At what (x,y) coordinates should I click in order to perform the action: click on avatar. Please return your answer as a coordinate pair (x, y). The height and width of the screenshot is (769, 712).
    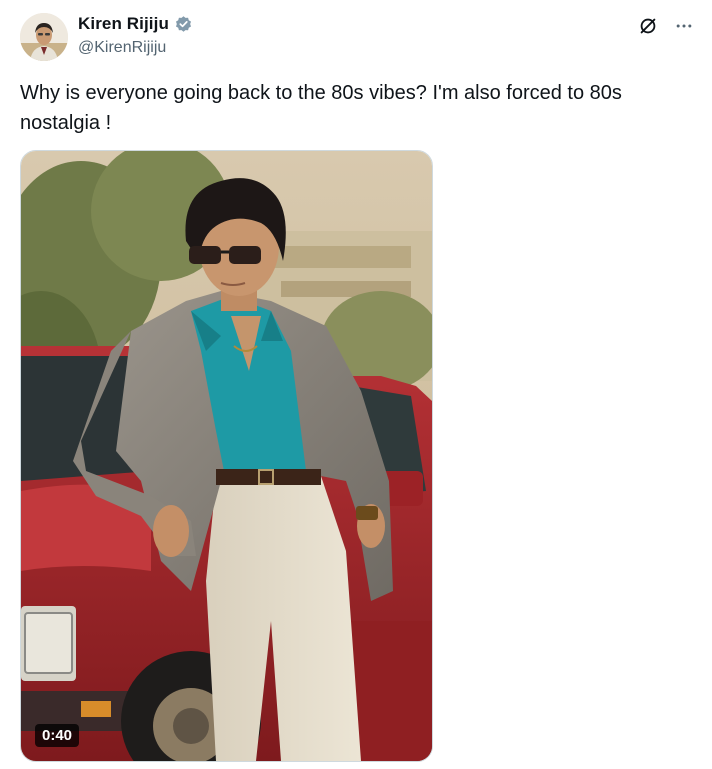
    Looking at the image, I should click on (44, 37).